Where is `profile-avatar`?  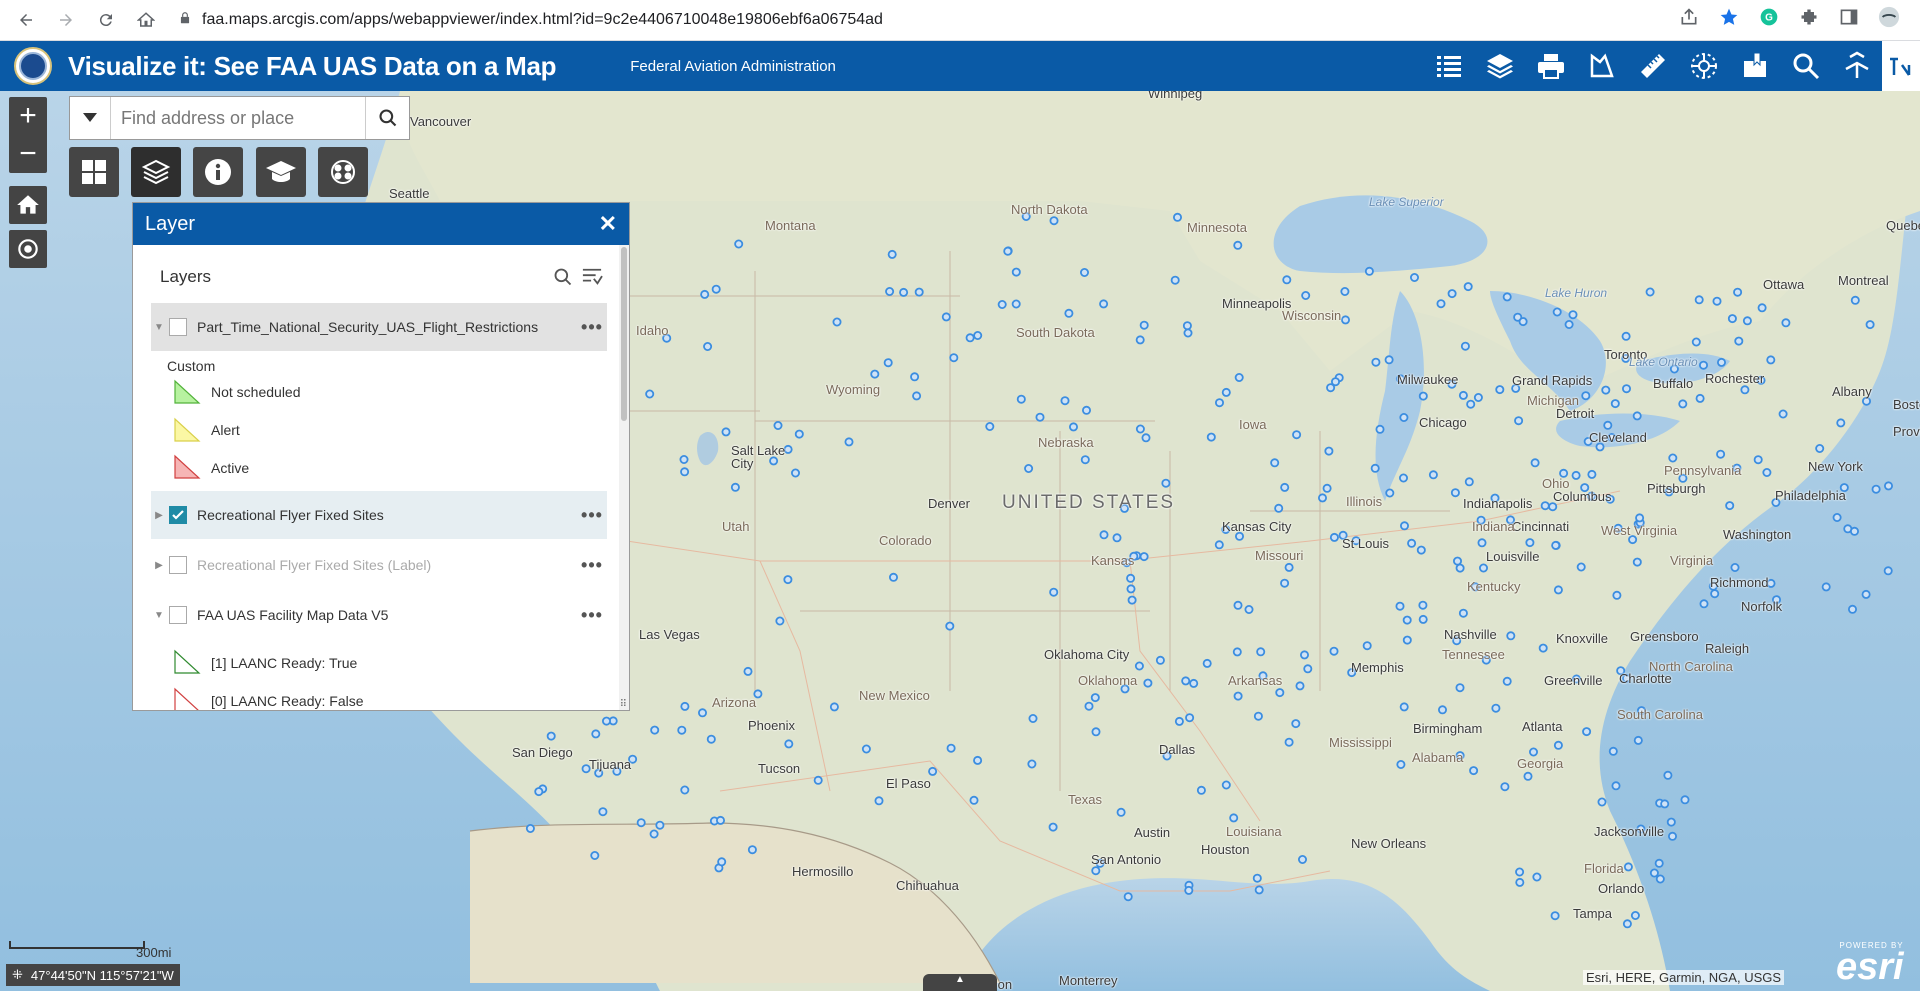 profile-avatar is located at coordinates (1889, 17).